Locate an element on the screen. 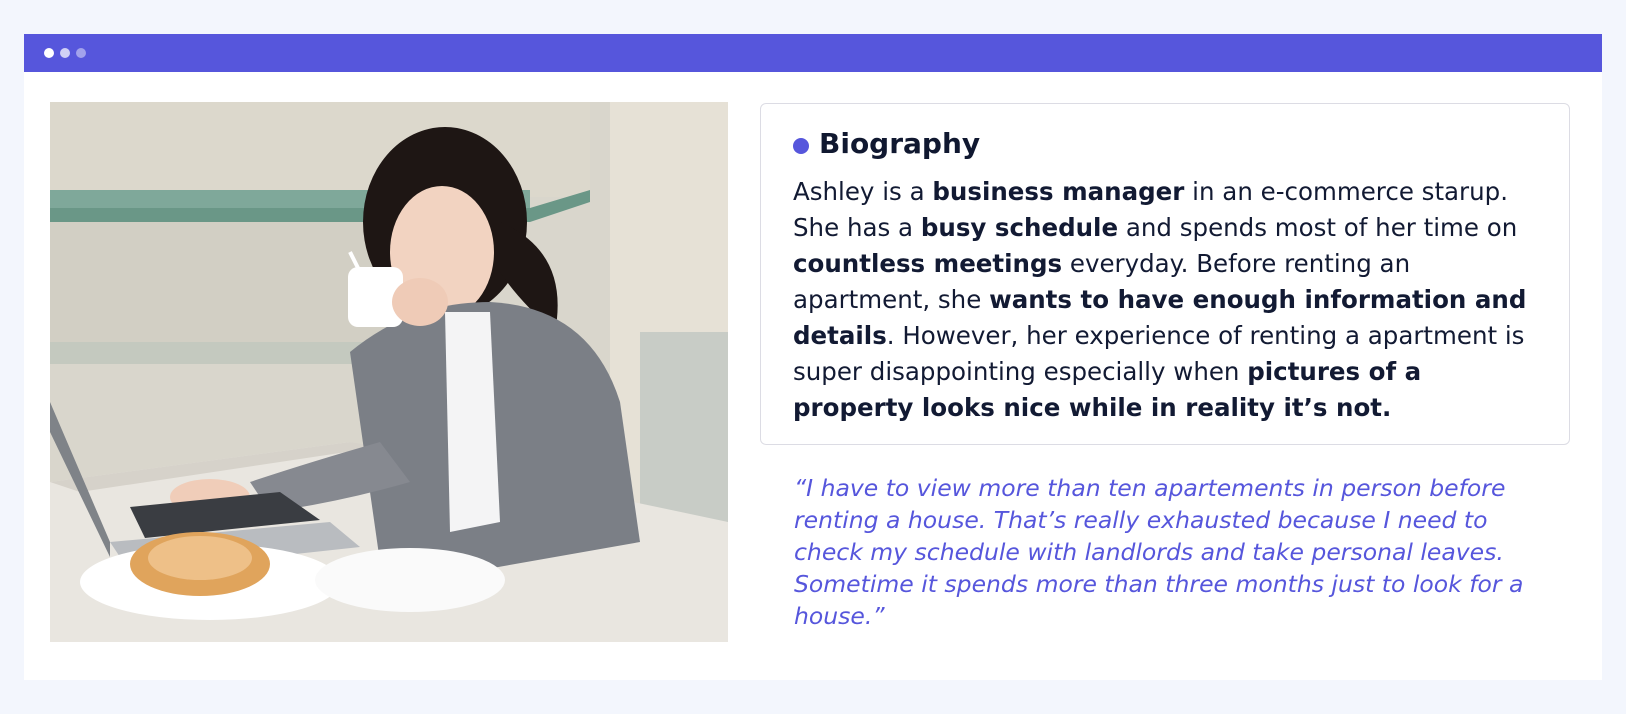 The width and height of the screenshot is (1626, 714). biography-title: Biography is located at coordinates (900, 143).